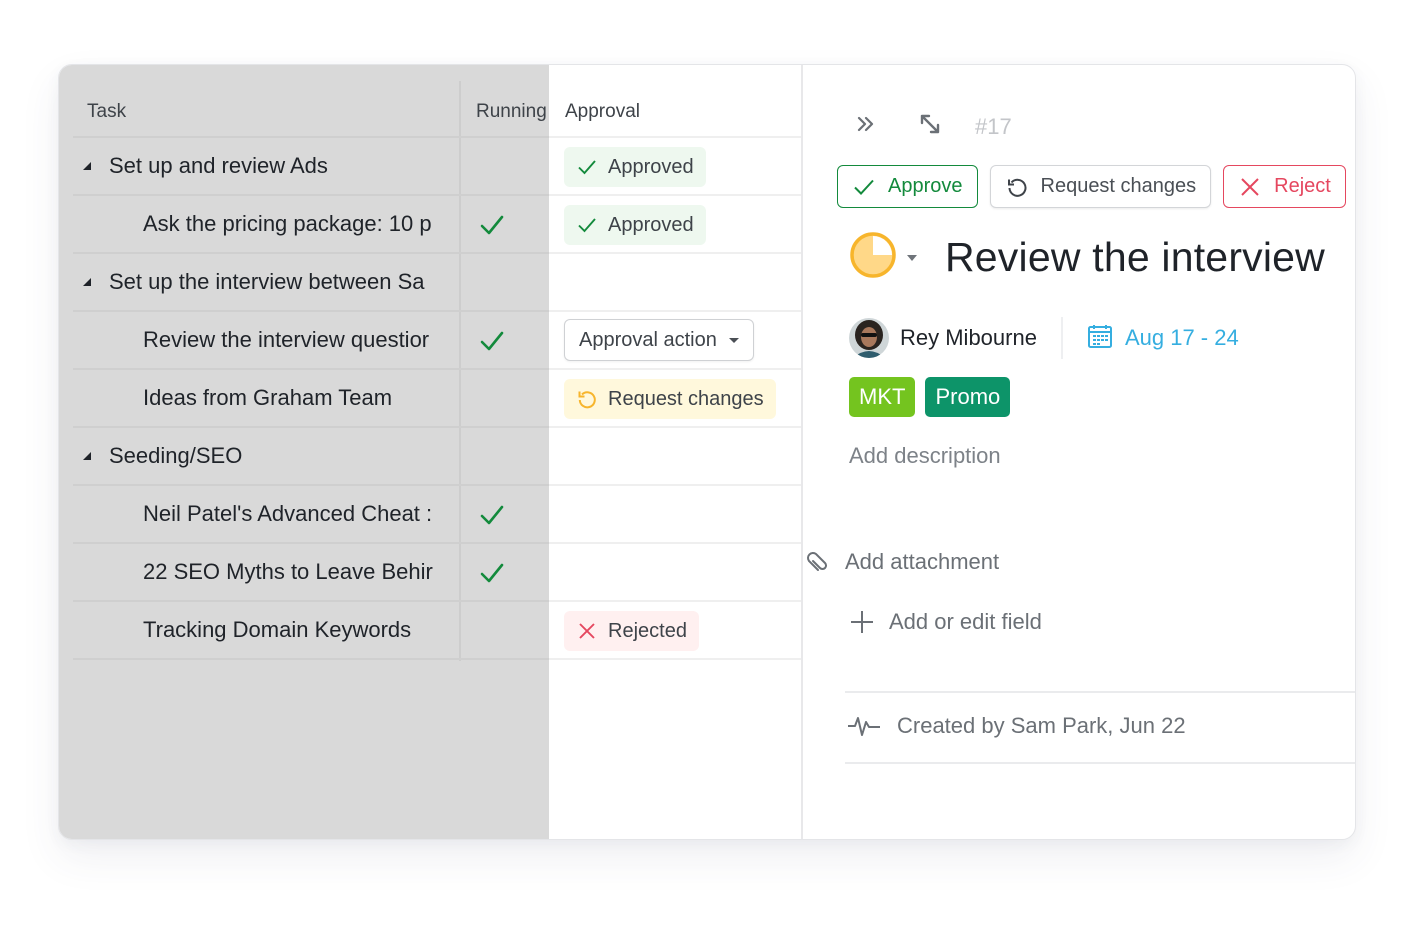  I want to click on approval-badge-rejected: Rejected, so click(631, 631).